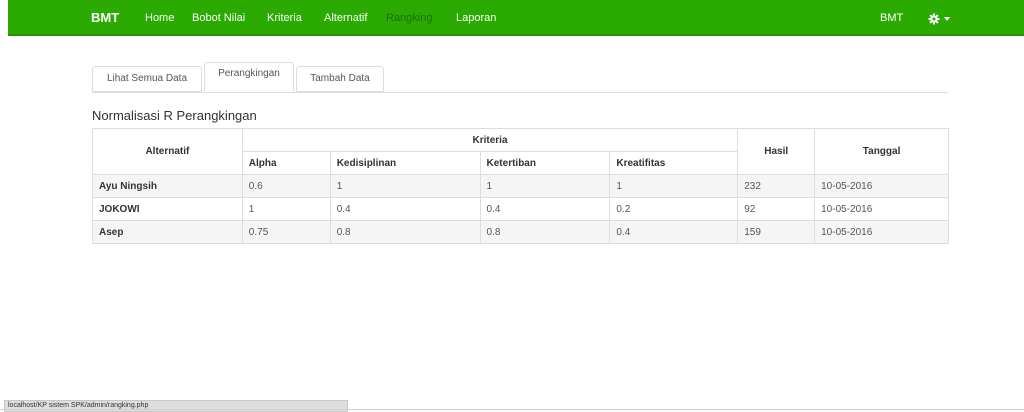 The width and height of the screenshot is (1024, 412). Describe the element at coordinates (174, 115) in the screenshot. I see `section-title: Normalisasi R Perangkingan` at that location.